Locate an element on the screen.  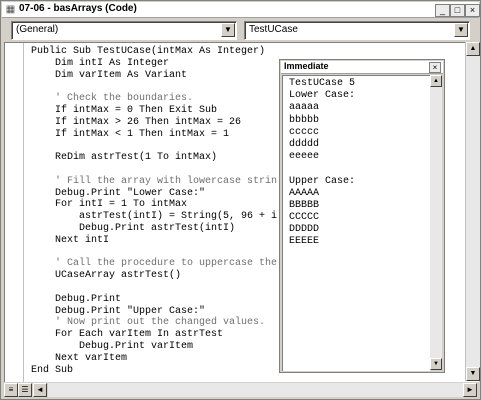
immediate-output-line: eeeee is located at coordinates (322, 157).